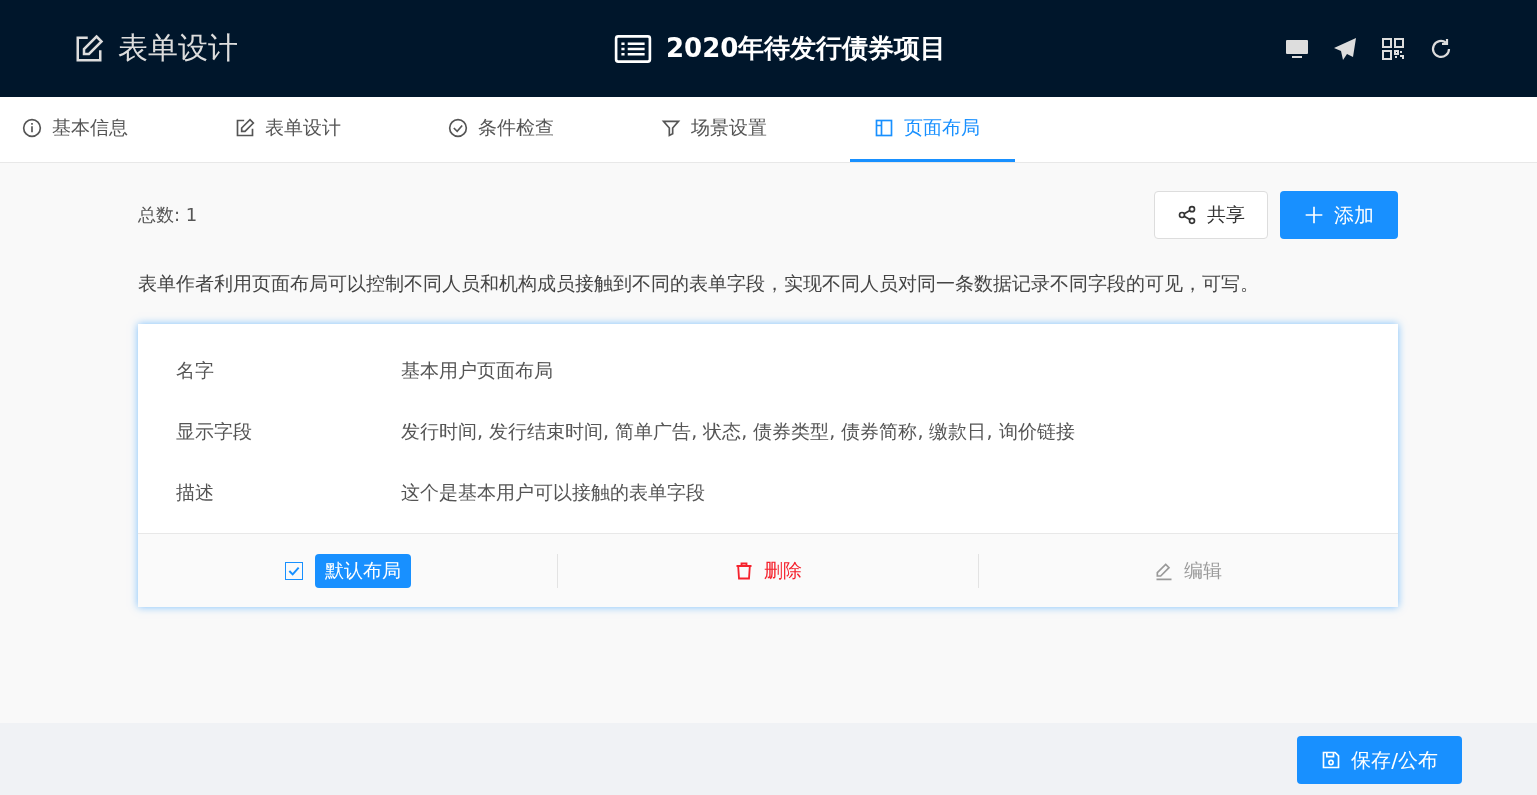 This screenshot has width=1537, height=795. Describe the element at coordinates (458, 128) in the screenshot. I see `check-circle-icon` at that location.